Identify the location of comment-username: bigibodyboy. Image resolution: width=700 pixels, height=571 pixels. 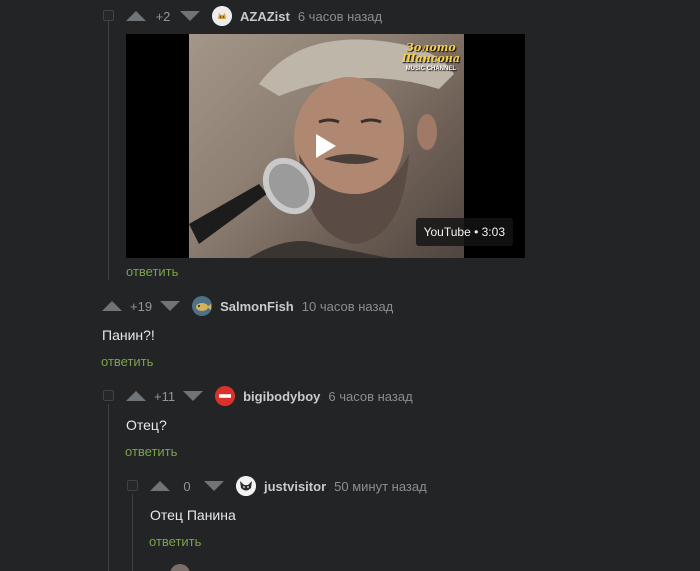
(281, 396).